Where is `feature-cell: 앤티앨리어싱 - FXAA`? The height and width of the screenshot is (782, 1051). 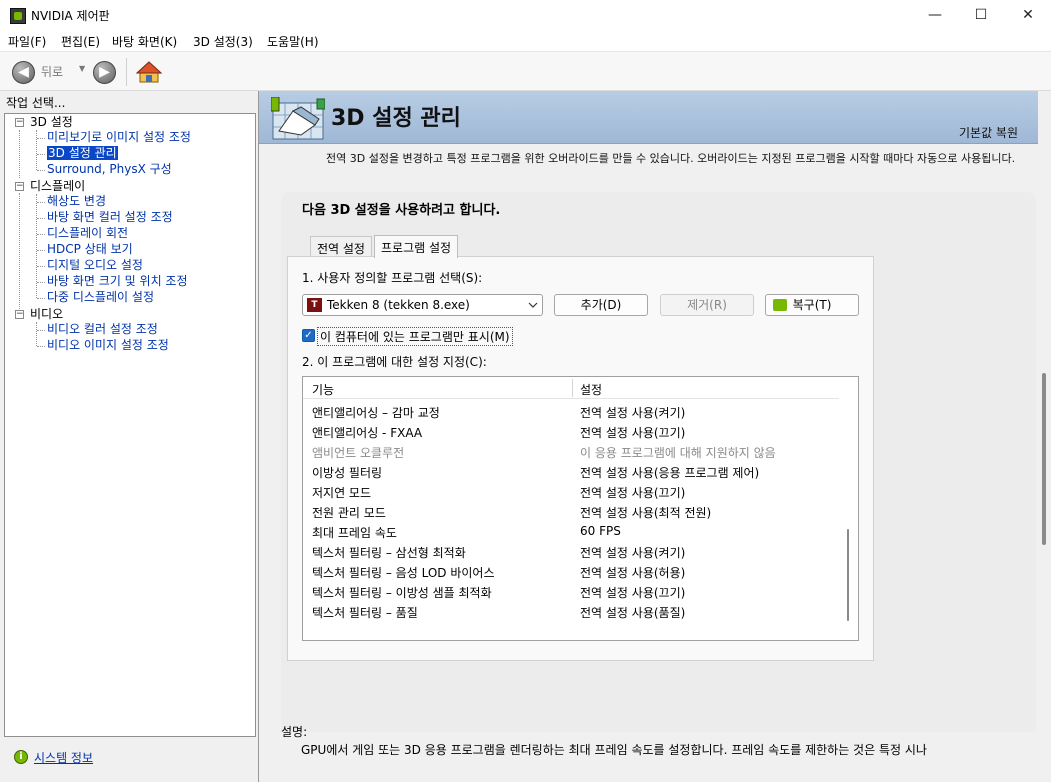
feature-cell: 앤티앨리어싱 - FXAA is located at coordinates (367, 433).